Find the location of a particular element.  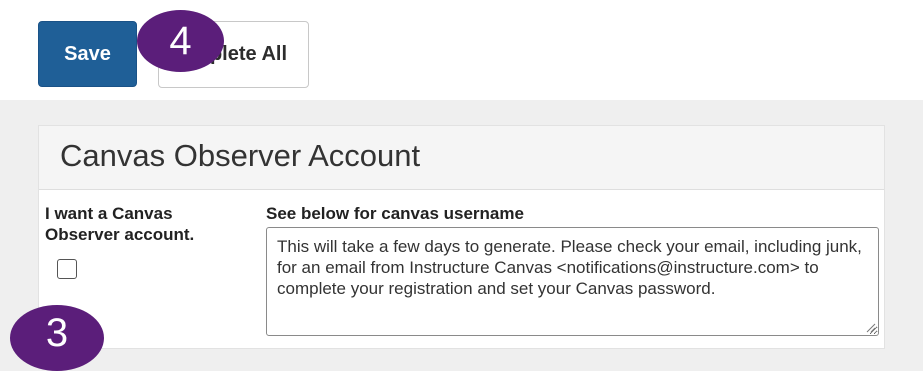

save-button: Save is located at coordinates (87, 54).